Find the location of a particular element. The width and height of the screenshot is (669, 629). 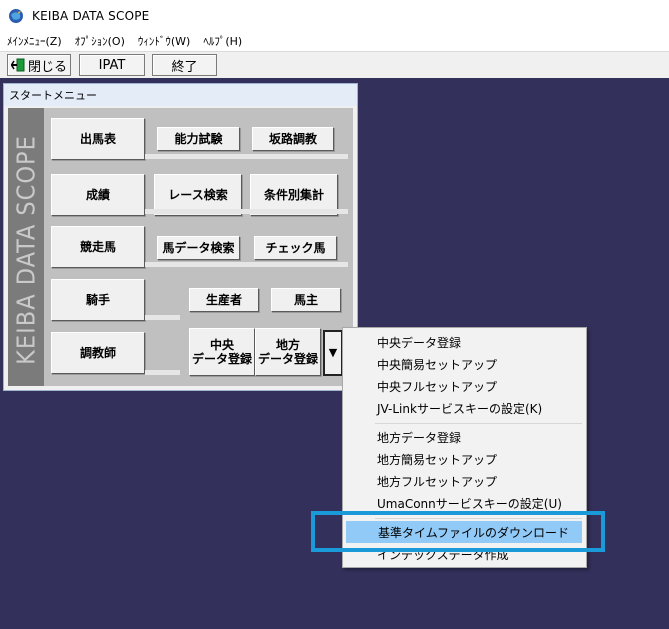

menu-item-chuou-full-setup: 中央フルセットアップ is located at coordinates (464, 386).